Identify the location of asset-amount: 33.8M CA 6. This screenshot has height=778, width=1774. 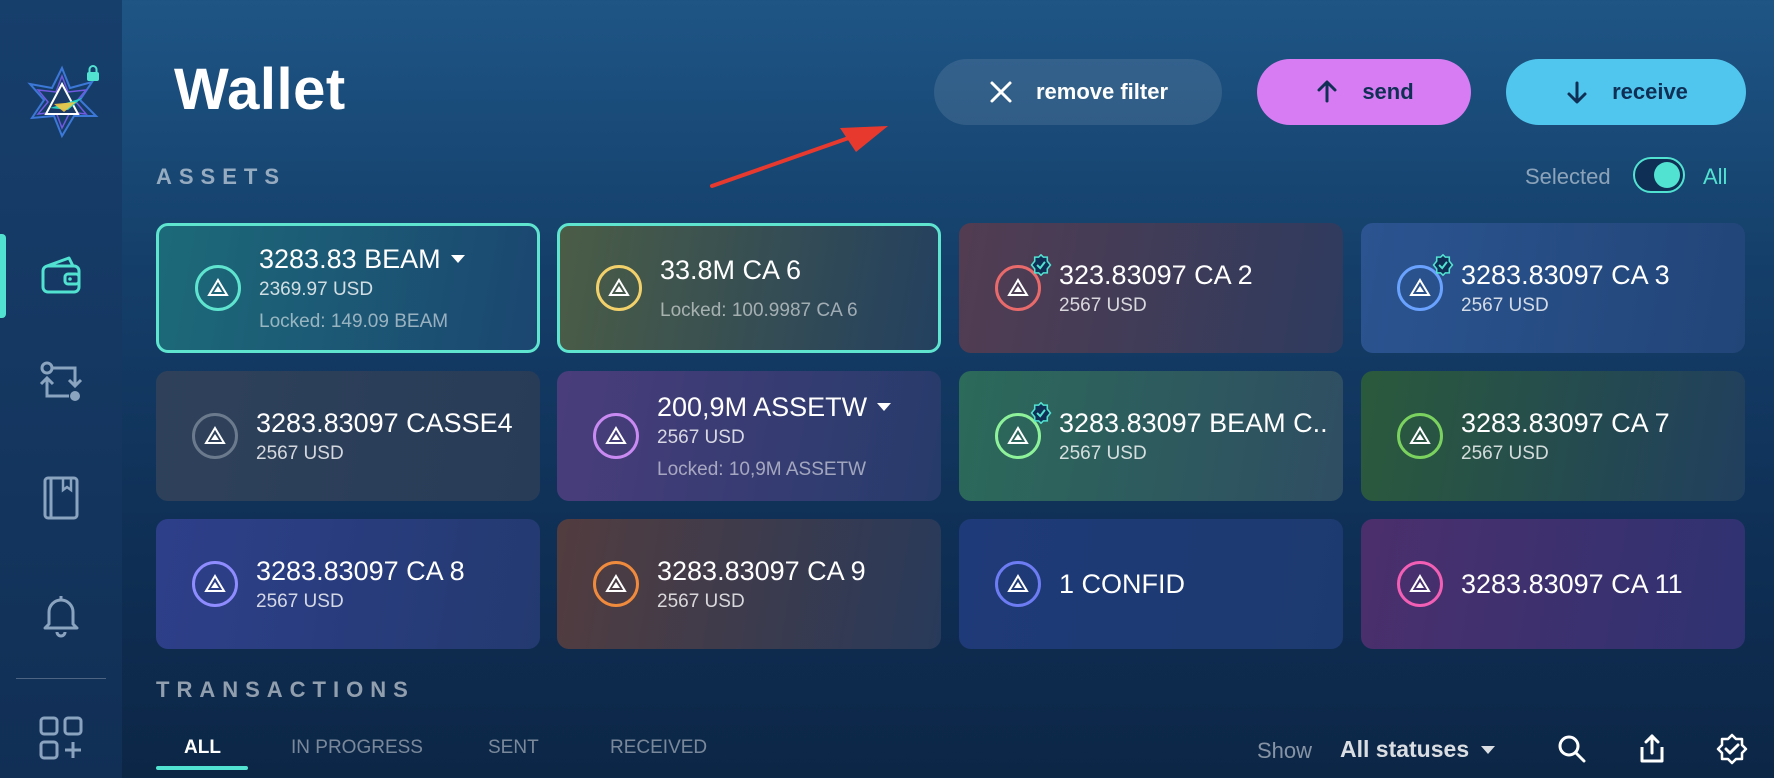
(759, 270).